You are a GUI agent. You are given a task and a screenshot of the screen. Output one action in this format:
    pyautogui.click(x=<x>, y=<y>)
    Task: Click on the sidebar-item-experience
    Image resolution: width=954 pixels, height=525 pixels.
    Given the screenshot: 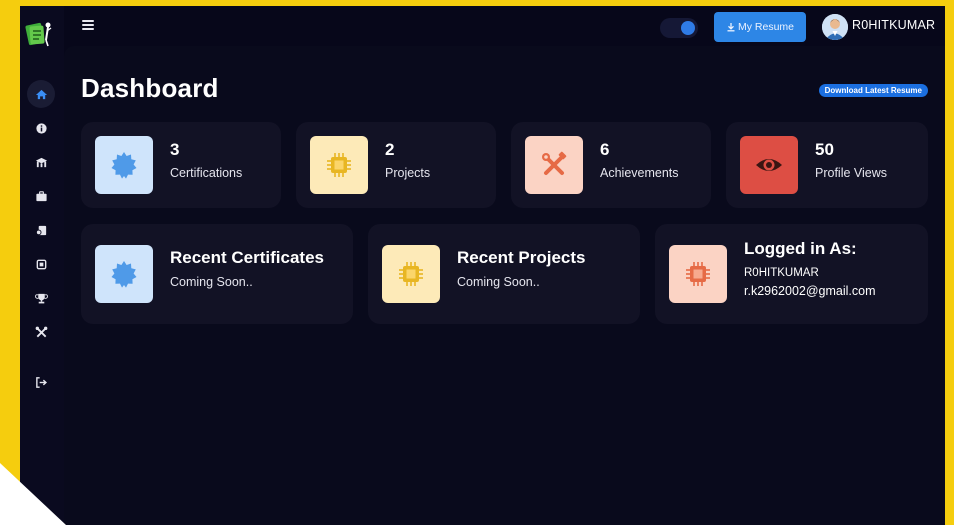 What is the action you would take?
    pyautogui.click(x=41, y=196)
    